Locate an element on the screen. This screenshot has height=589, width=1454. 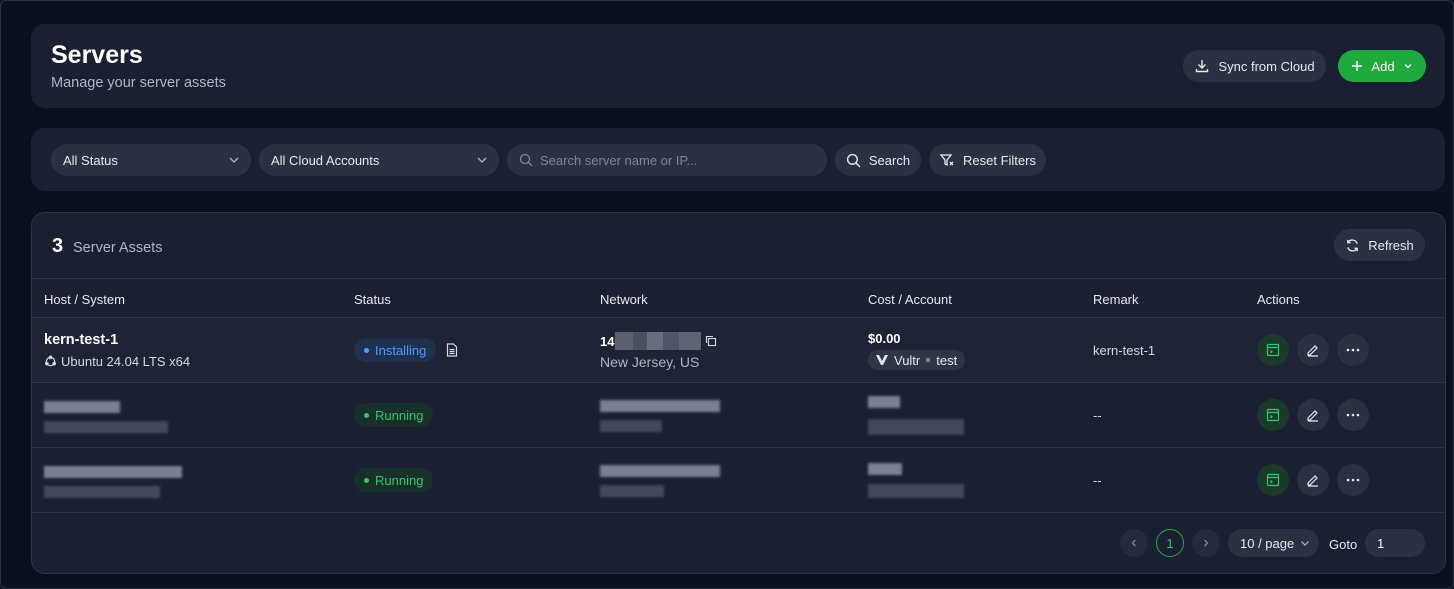
redacted-host is located at coordinates (82, 407).